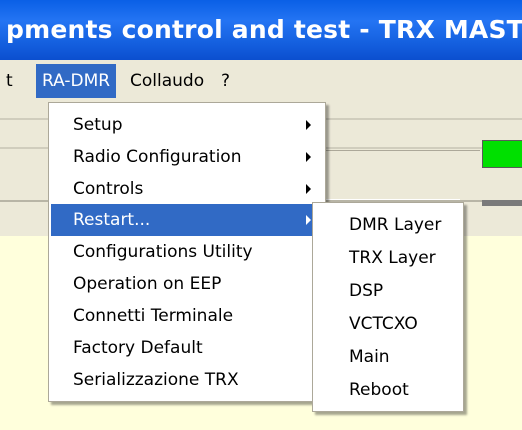  I want to click on menu-item-connetti-terminale: Connetti Terminale, so click(187, 316).